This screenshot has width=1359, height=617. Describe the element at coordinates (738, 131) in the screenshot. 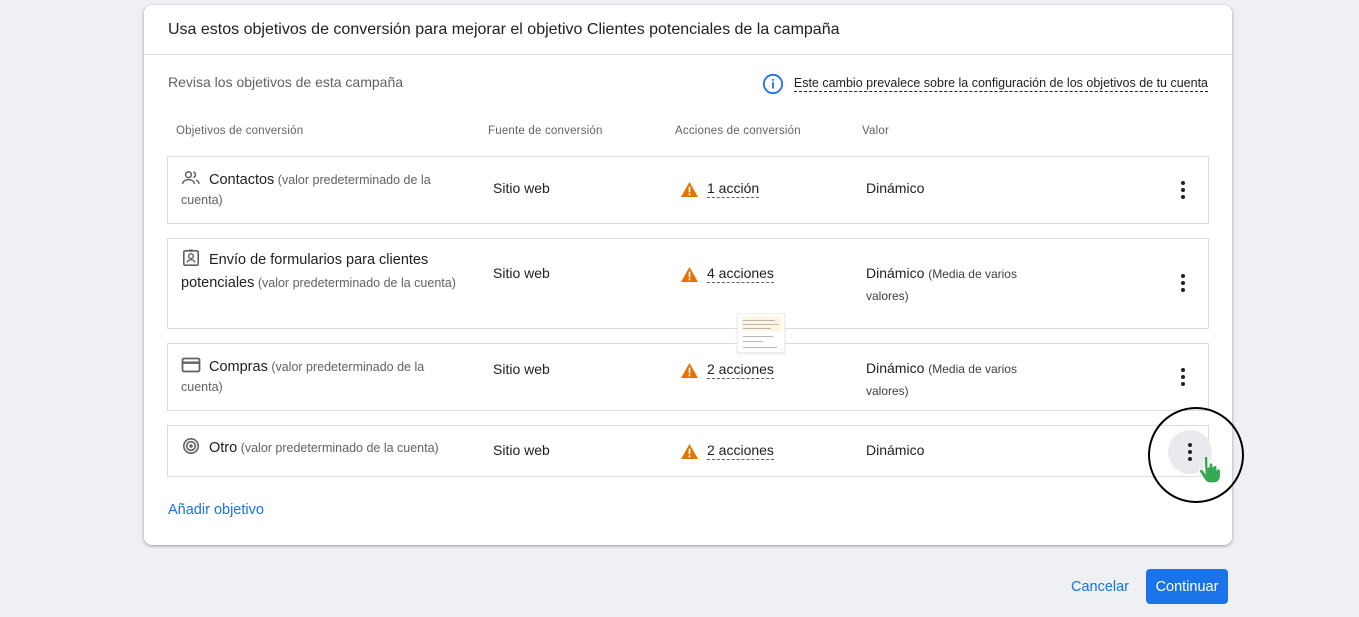

I see `header-actions: Acciones de conversión` at that location.